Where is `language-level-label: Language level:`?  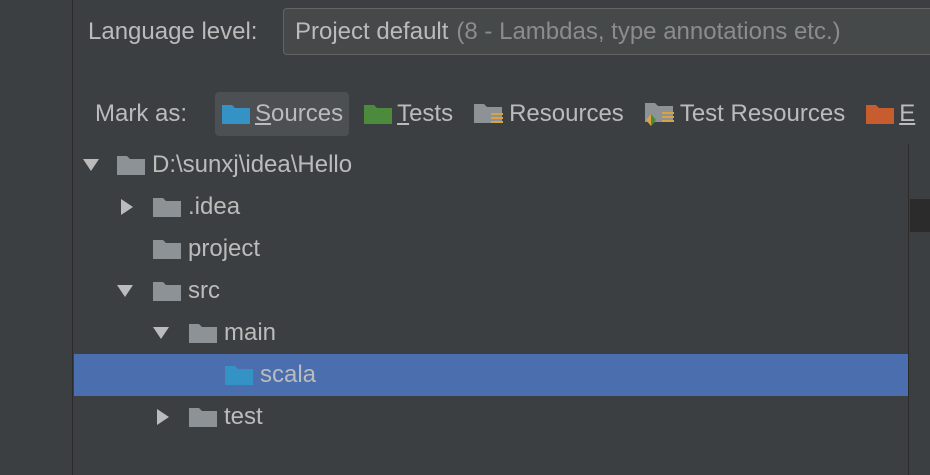 language-level-label: Language level: is located at coordinates (173, 31).